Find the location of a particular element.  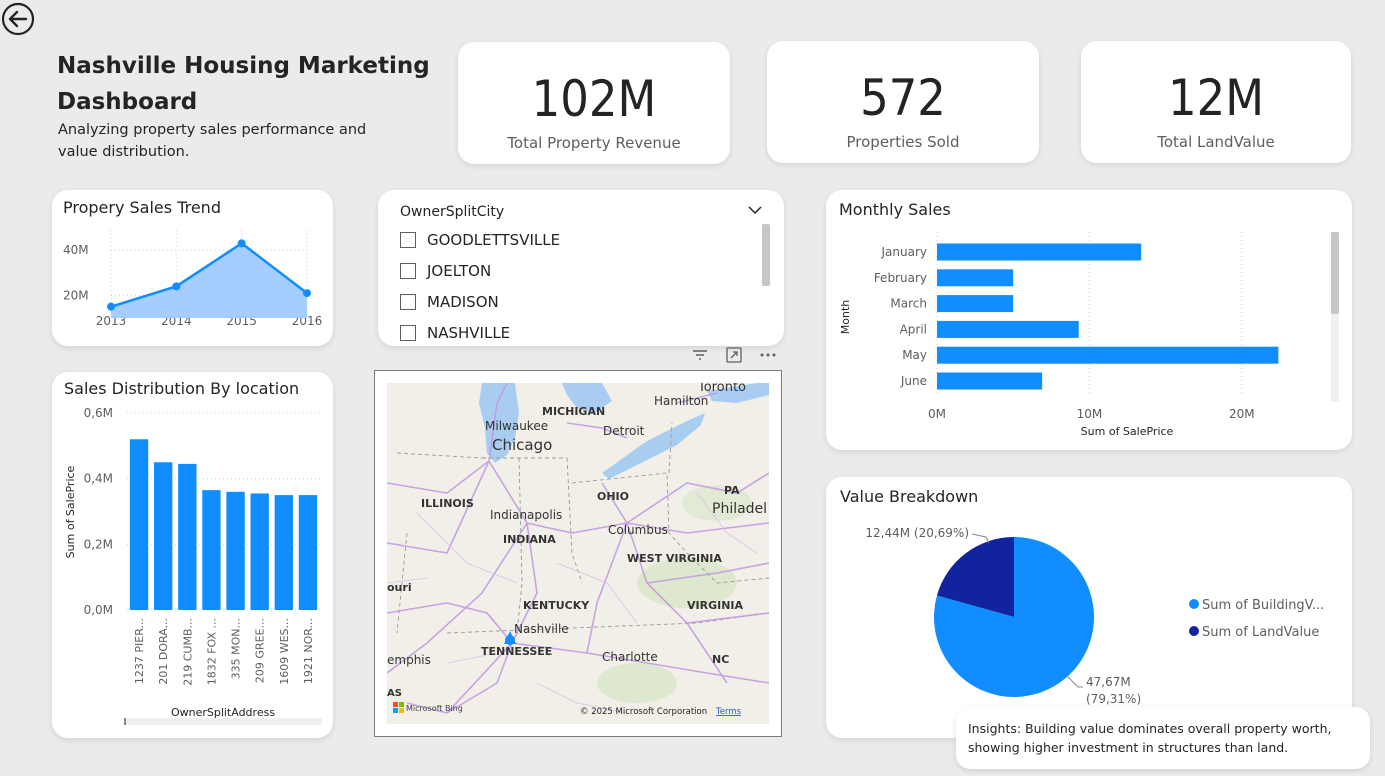

slicer-item: JOELTON is located at coordinates (445, 271).